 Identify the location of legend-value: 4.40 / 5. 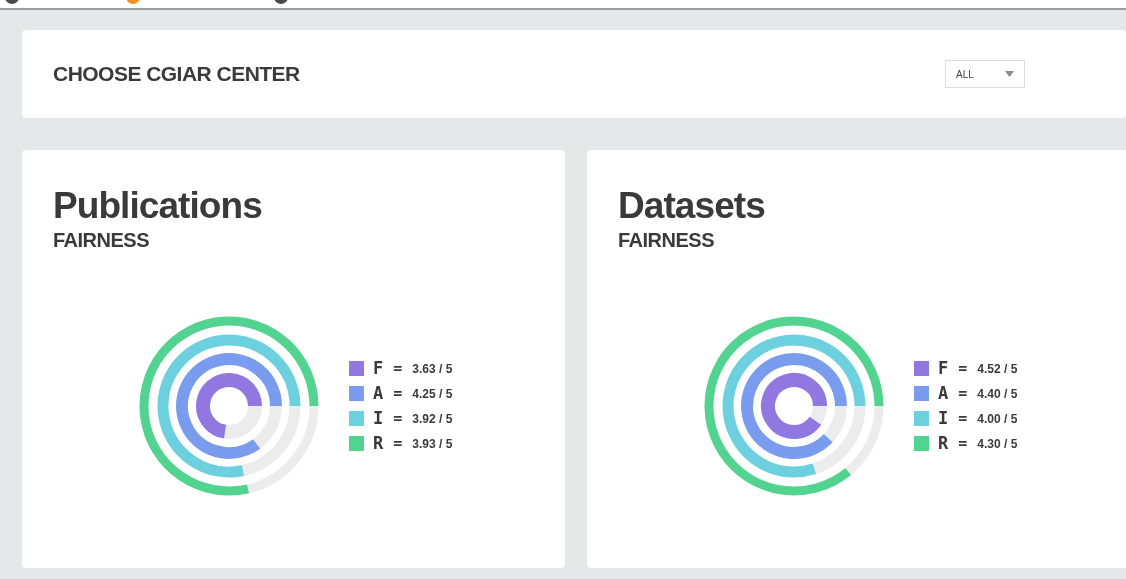
(997, 394).